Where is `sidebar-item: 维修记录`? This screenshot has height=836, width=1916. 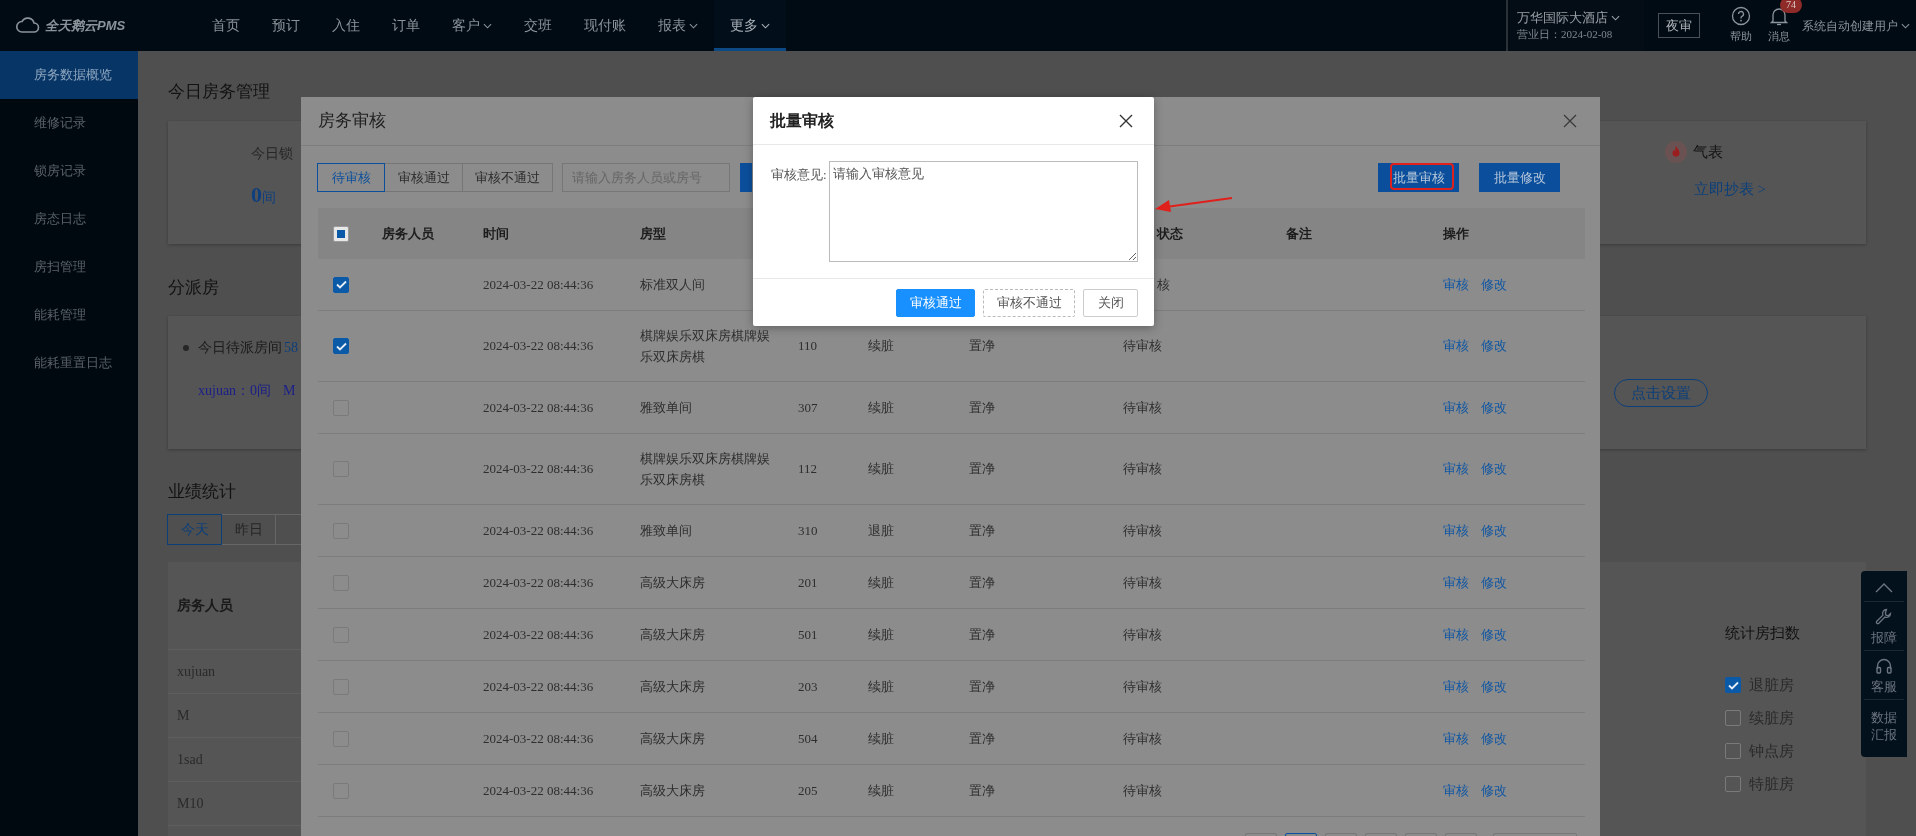
sidebar-item: 维修记录 is located at coordinates (69, 123).